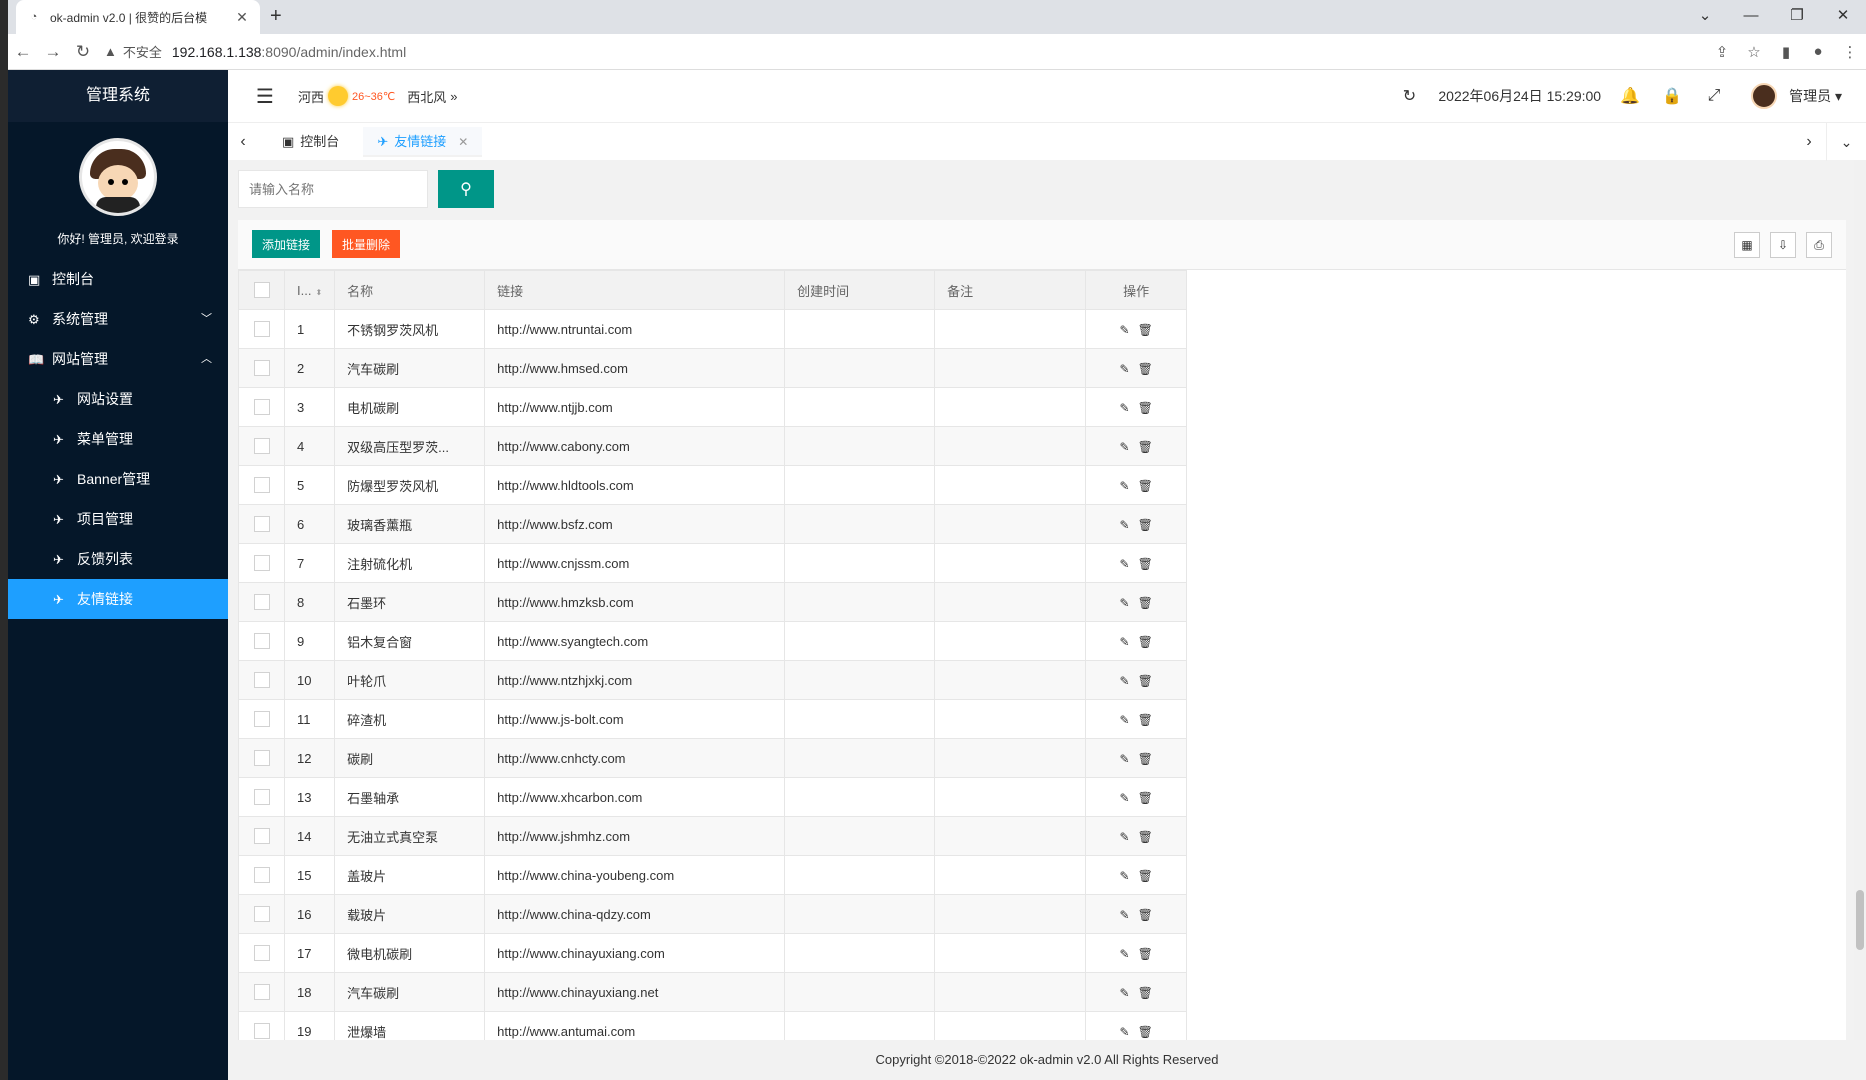 This screenshot has width=1866, height=1080. Describe the element at coordinates (1754, 52) in the screenshot. I see `bookmark-star-icon: ☆` at that location.